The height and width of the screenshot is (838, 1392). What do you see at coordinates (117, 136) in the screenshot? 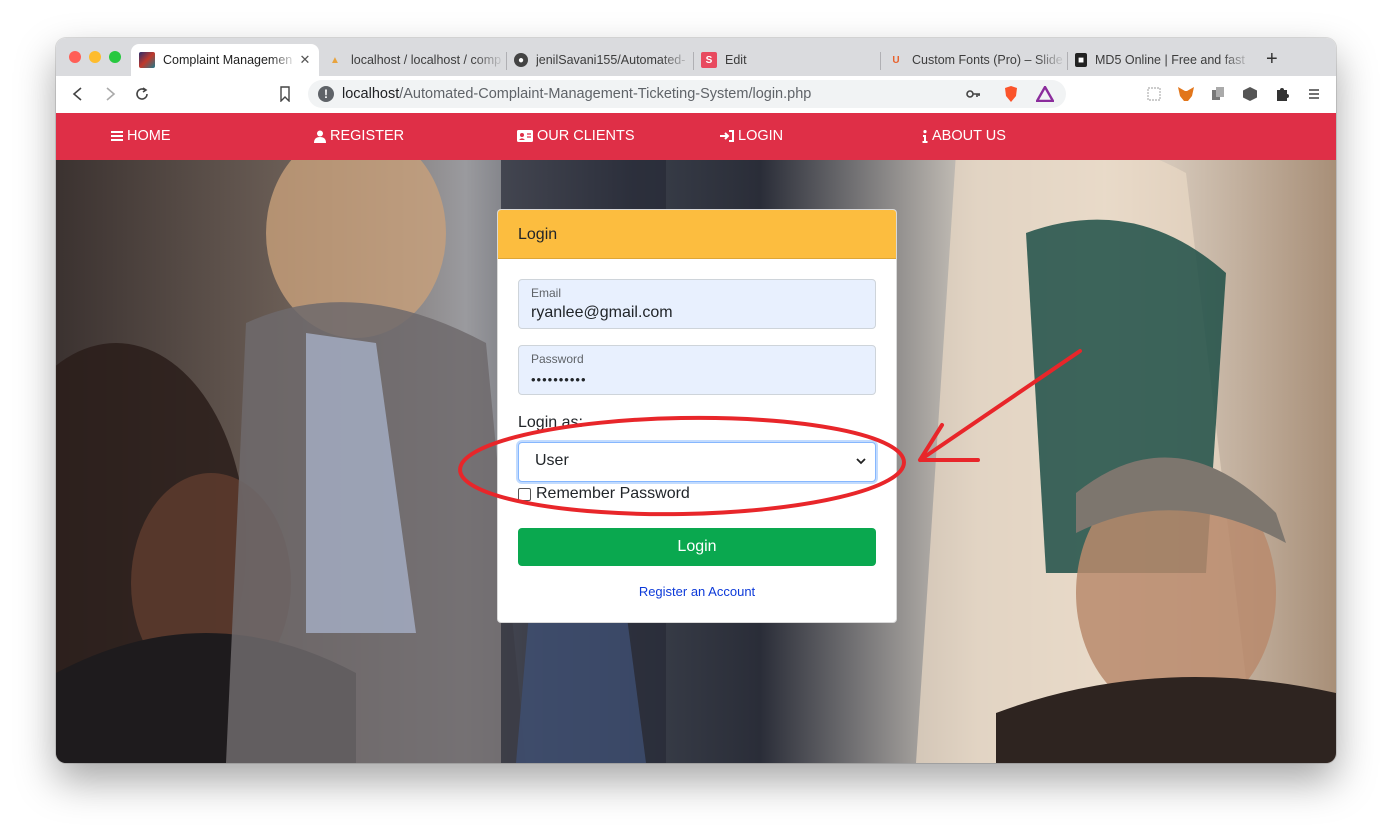
I see `bars-icon` at bounding box center [117, 136].